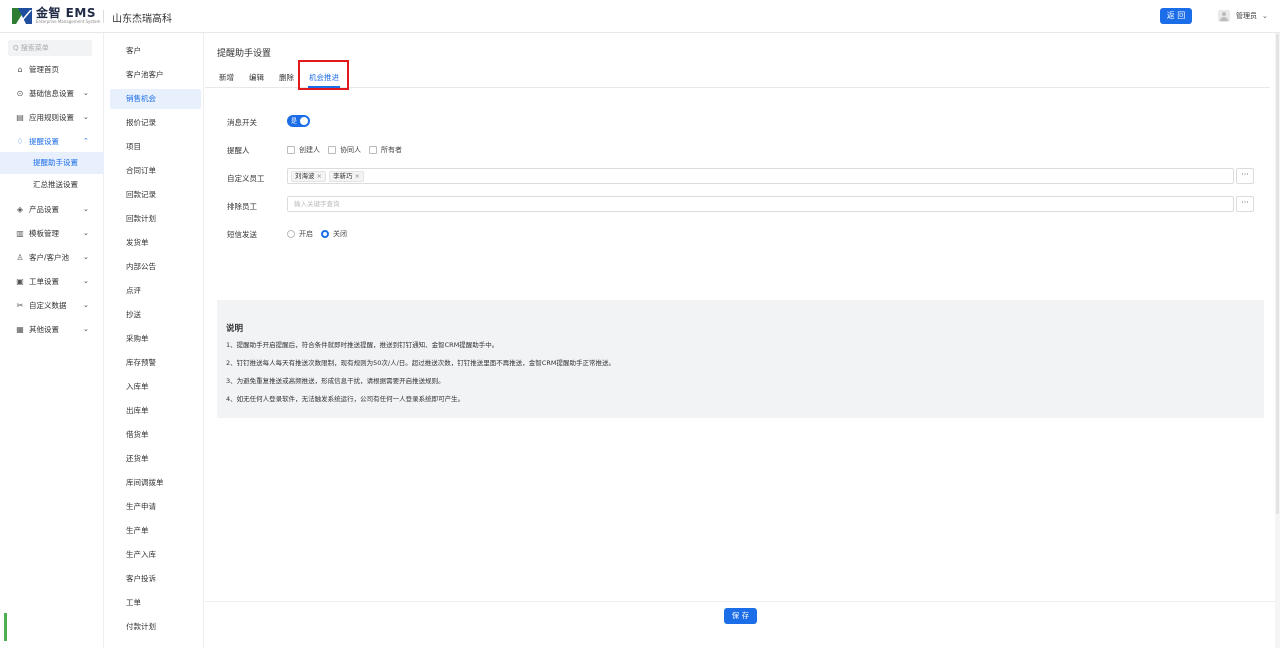 The width and height of the screenshot is (1280, 648). Describe the element at coordinates (242, 122) in the screenshot. I see `switch-label: 消息开关` at that location.